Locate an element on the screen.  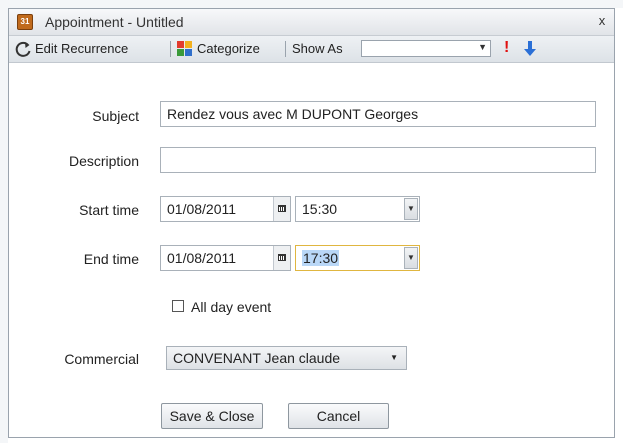
subject-field: Rendez vous avec M DUPONT Georges is located at coordinates (378, 114).